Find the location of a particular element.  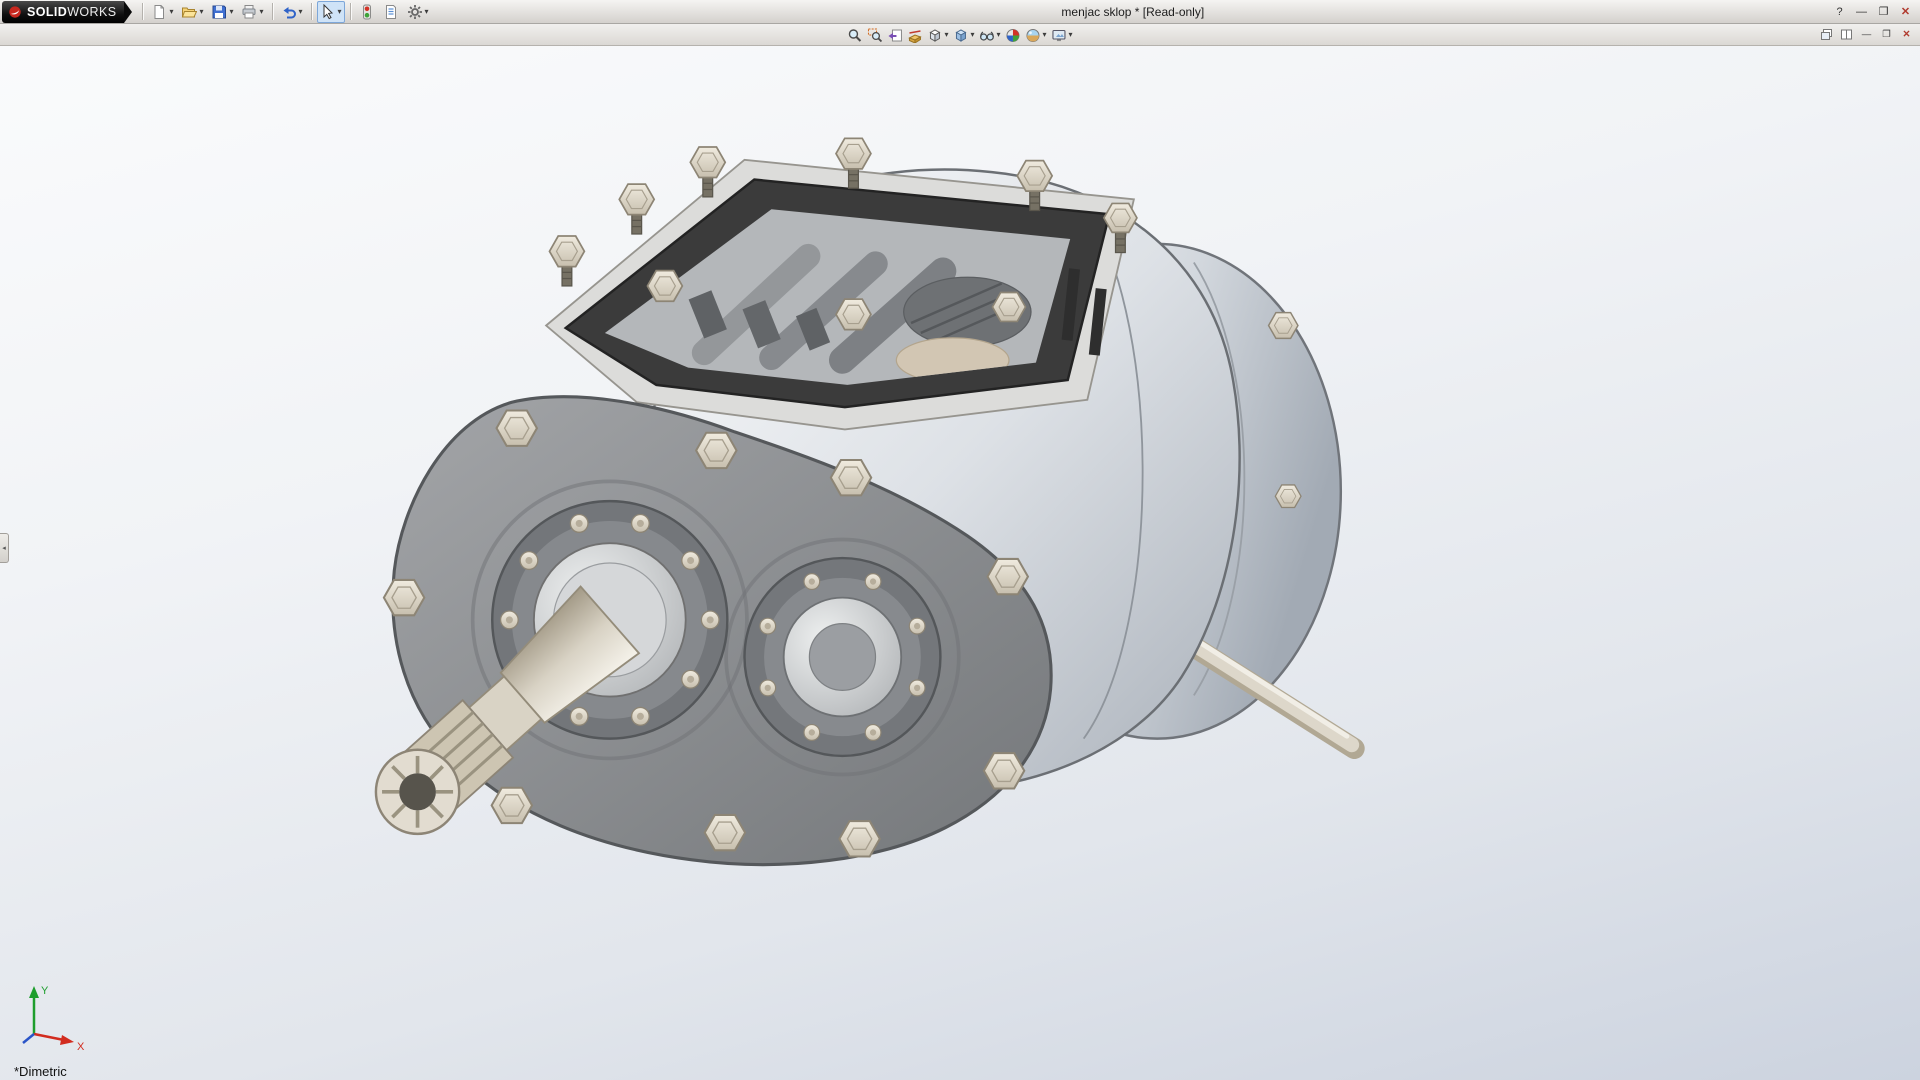

display-style-icon is located at coordinates (961, 35).